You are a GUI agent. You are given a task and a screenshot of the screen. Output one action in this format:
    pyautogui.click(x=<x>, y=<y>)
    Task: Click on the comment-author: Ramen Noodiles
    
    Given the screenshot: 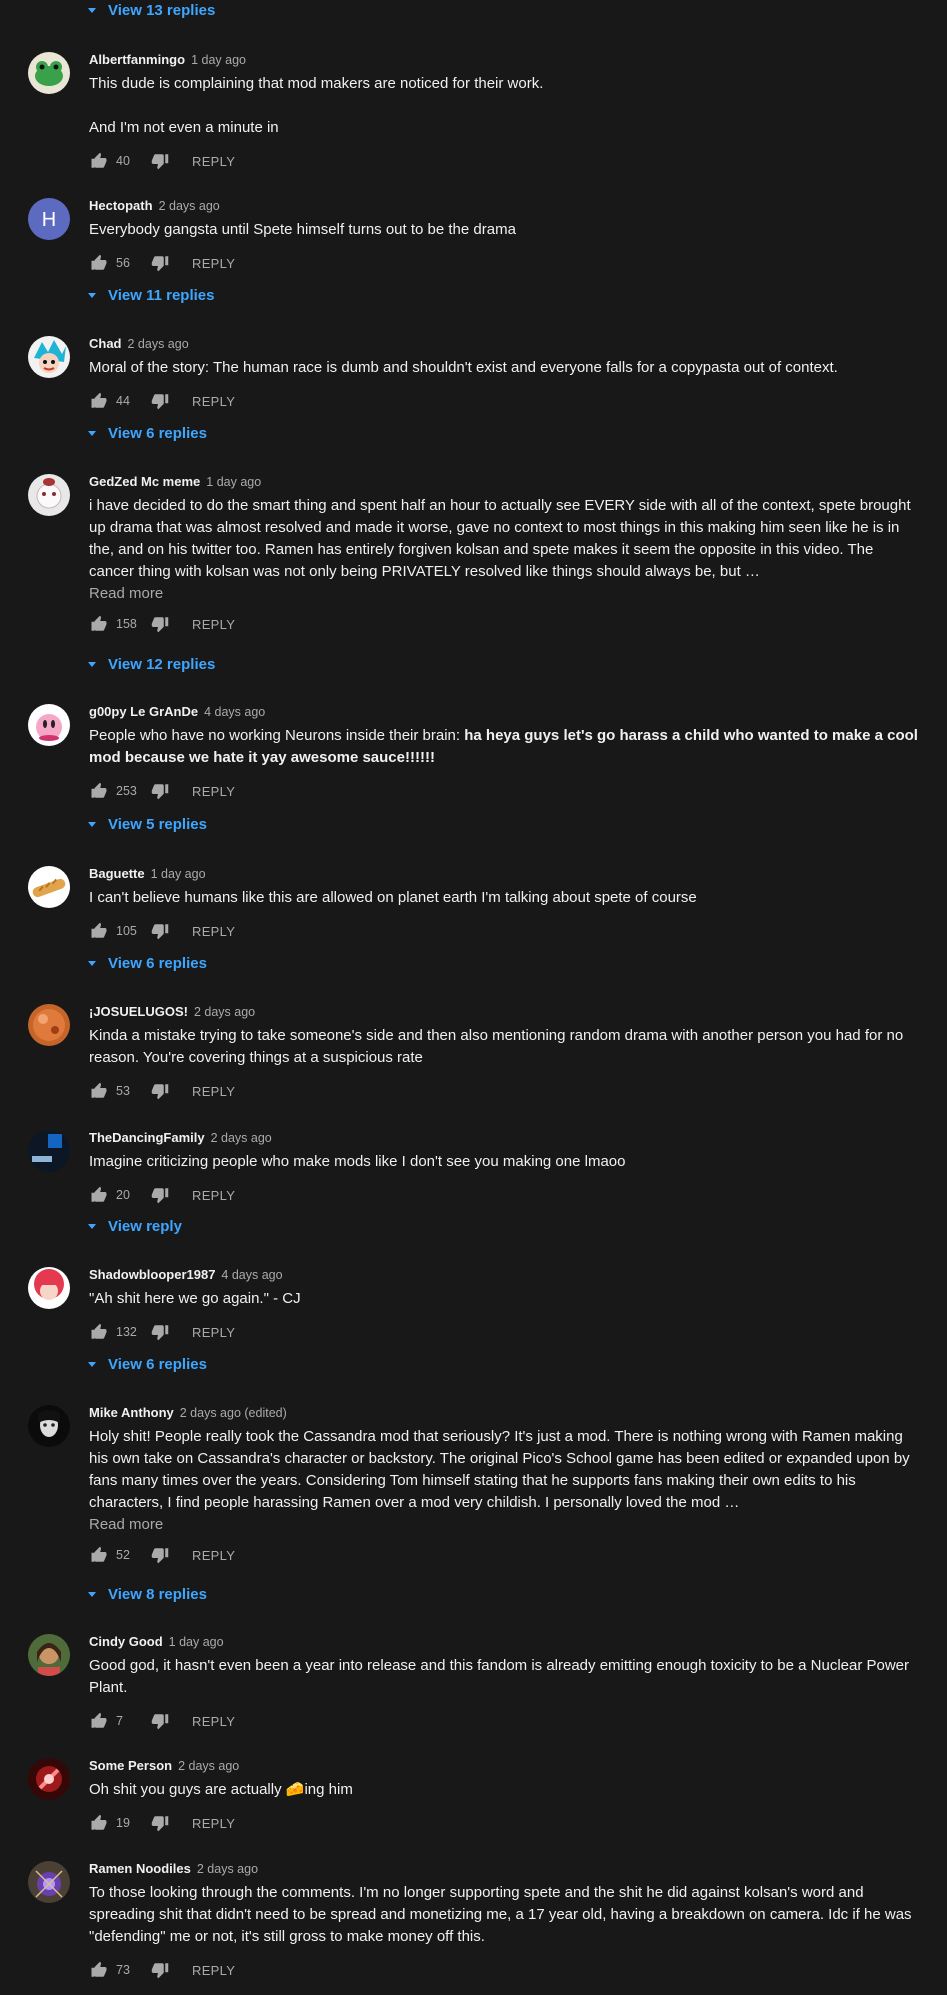 What is the action you would take?
    pyautogui.click(x=140, y=1868)
    